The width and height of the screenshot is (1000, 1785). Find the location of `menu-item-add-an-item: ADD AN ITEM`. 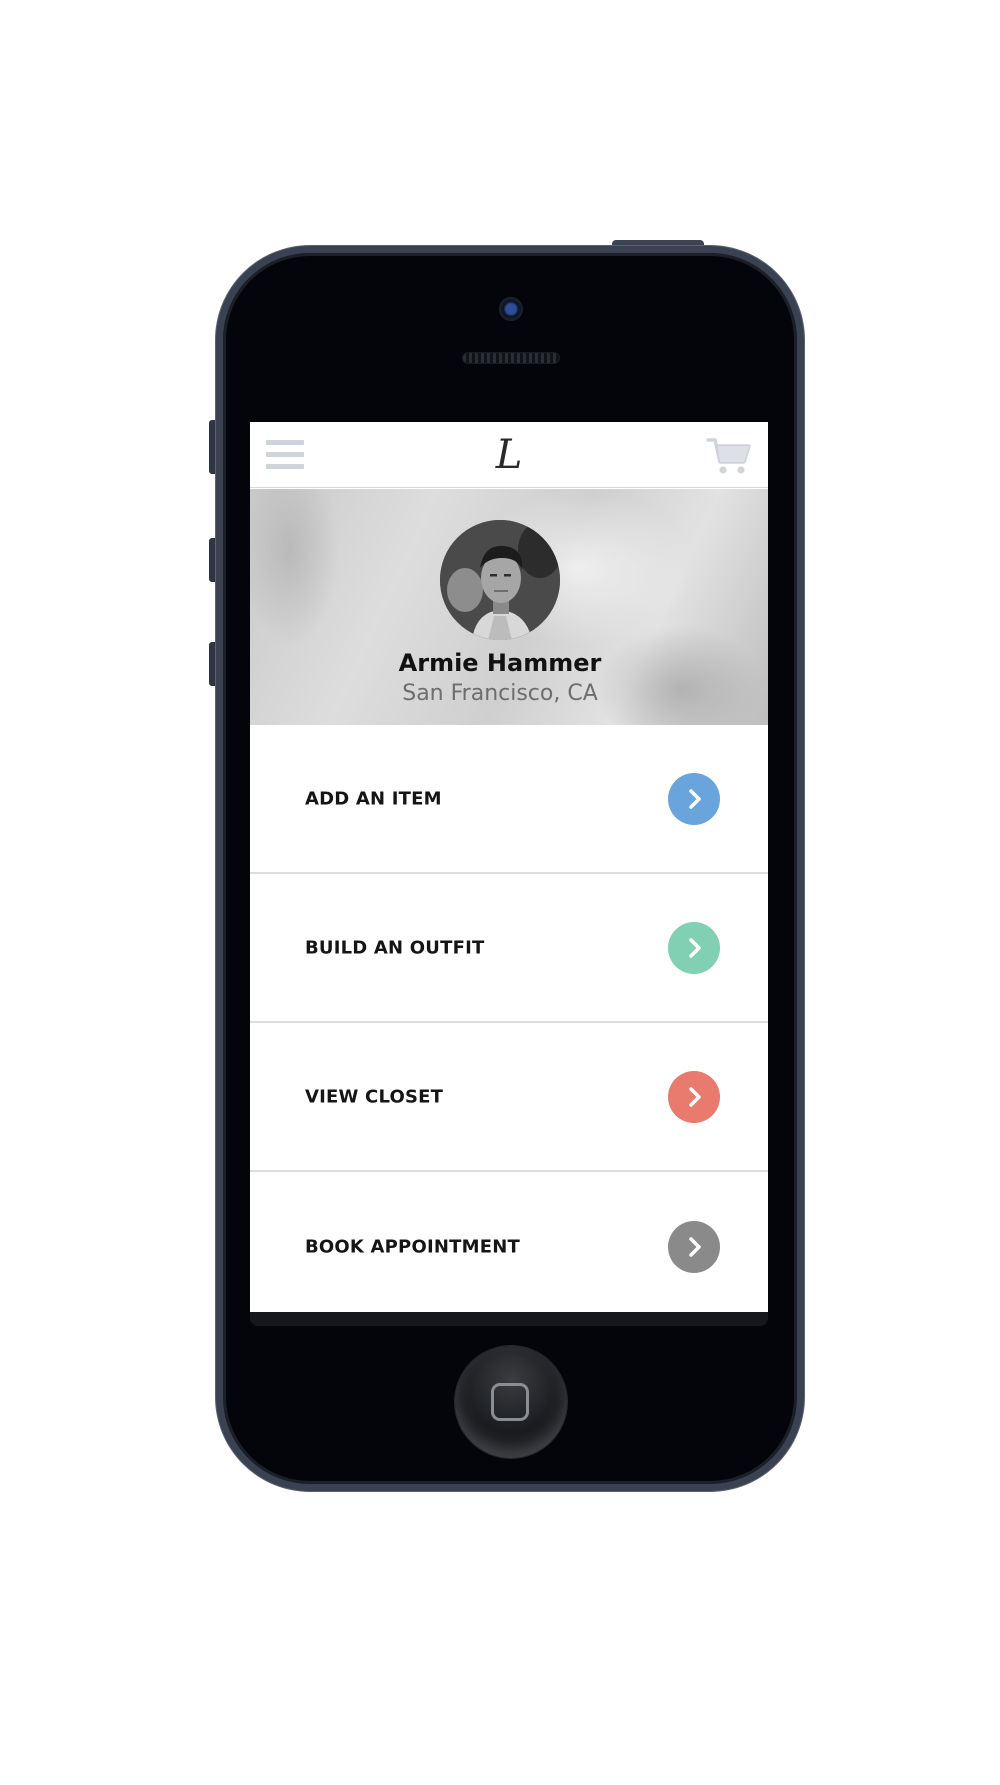

menu-item-add-an-item: ADD AN ITEM is located at coordinates (509, 799).